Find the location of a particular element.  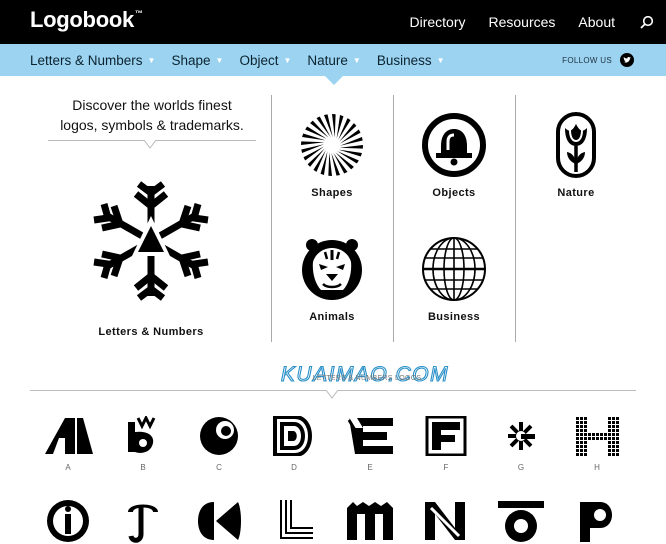

letter-logo-d: D is located at coordinates (294, 444).